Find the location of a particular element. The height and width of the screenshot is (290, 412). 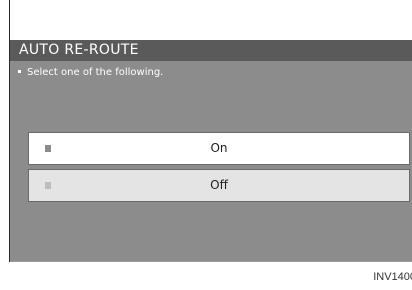

instruction-text: Select one of the following. is located at coordinates (90, 72).